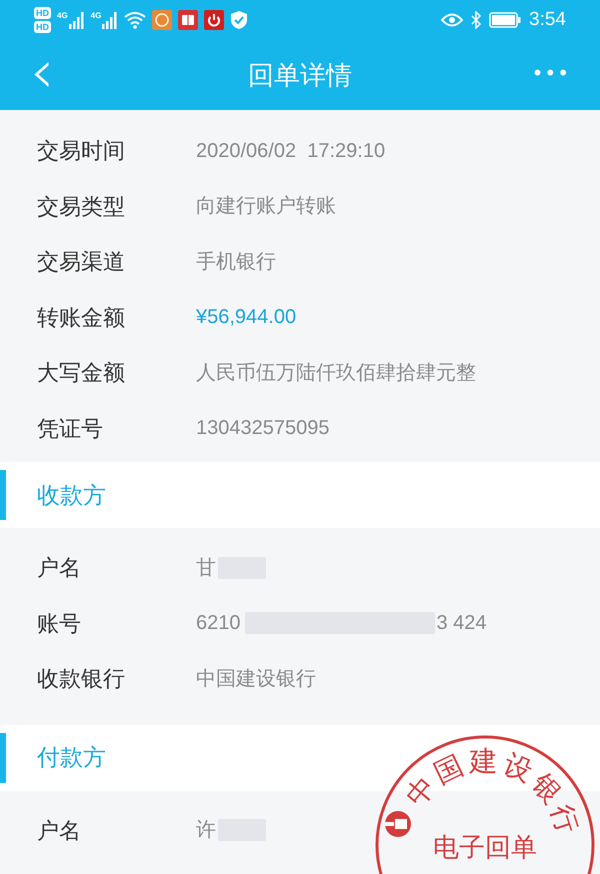  Describe the element at coordinates (206, 568) in the screenshot. I see `field-value: 甘` at that location.